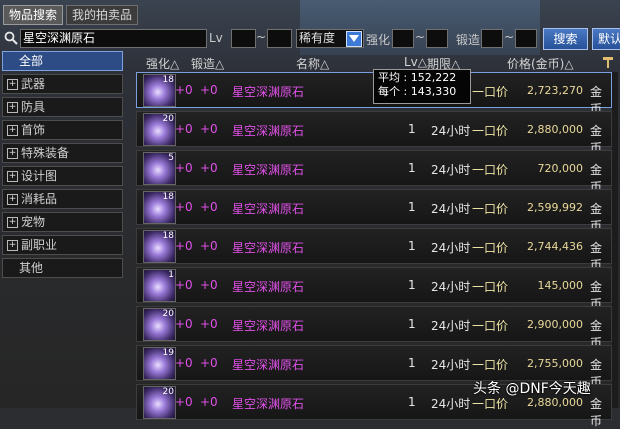 This screenshot has height=429, width=620. I want to click on sidebar-item-label: 其他, so click(31, 268).